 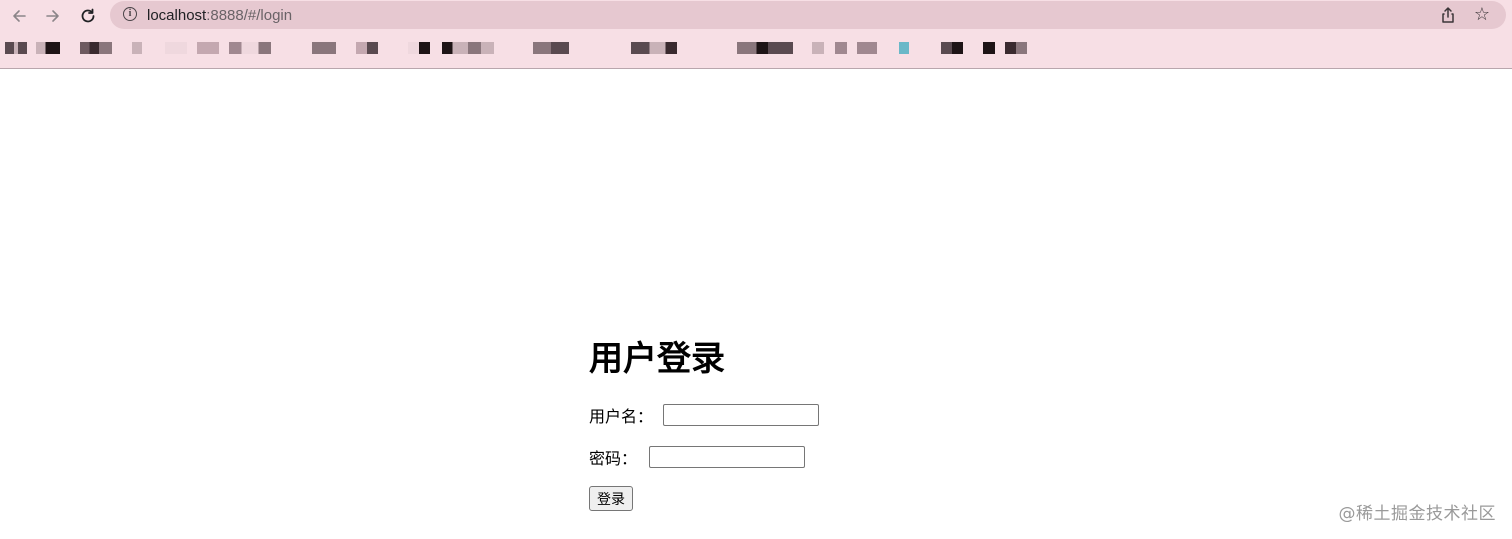 I want to click on arrow-right-icon, so click(x=53, y=16).